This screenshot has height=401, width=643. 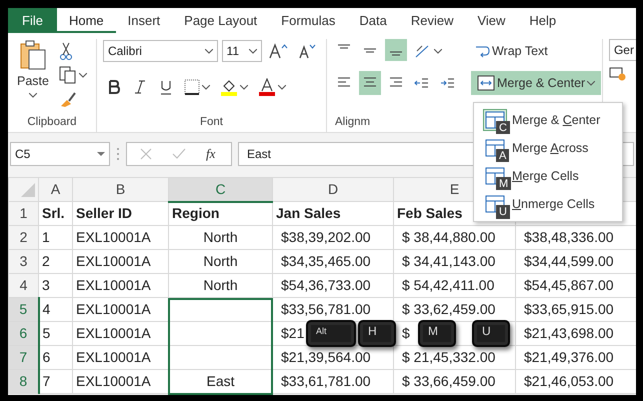 What do you see at coordinates (242, 51) in the screenshot?
I see `font-size-field: 11` at bounding box center [242, 51].